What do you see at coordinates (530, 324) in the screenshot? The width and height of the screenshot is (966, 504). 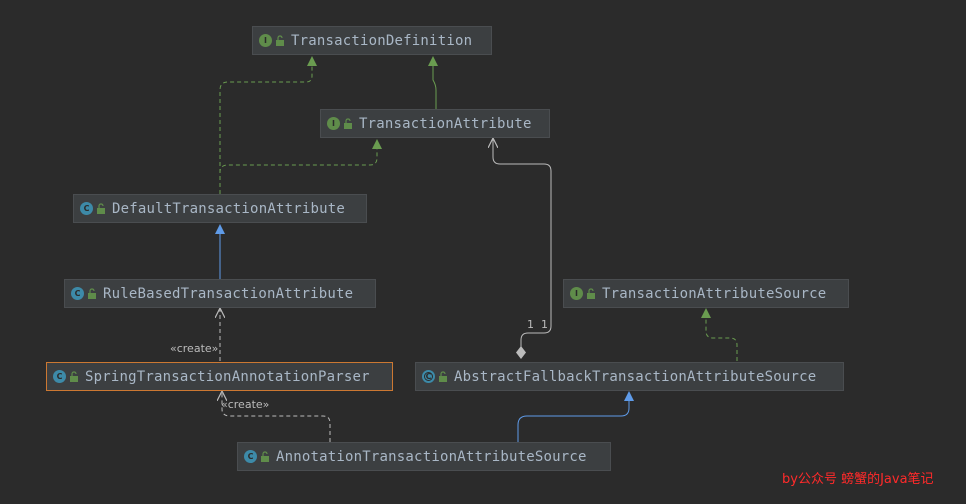 I see `multiplicity-source: 1` at bounding box center [530, 324].